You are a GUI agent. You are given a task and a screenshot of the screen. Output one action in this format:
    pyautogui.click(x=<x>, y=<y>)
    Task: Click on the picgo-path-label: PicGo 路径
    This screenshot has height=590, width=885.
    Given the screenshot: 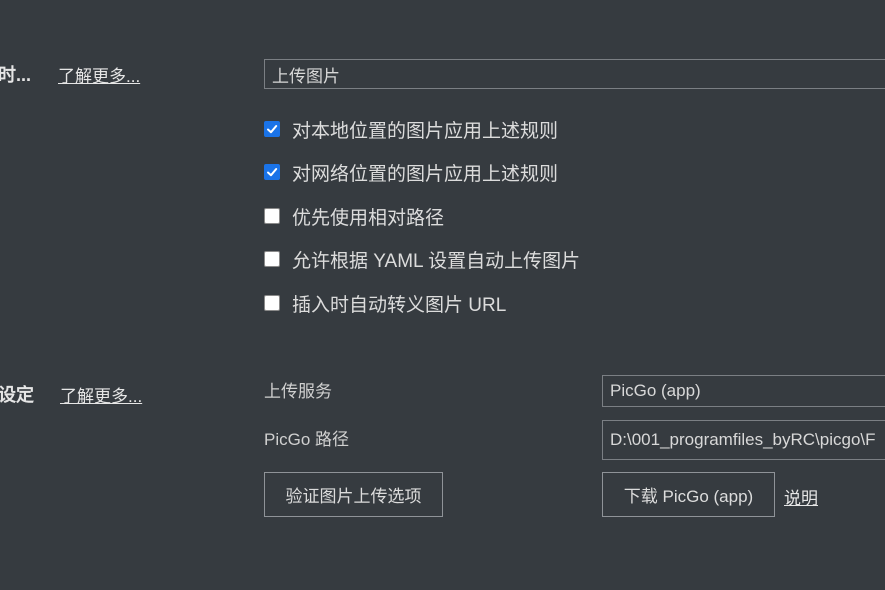 What is the action you would take?
    pyautogui.click(x=307, y=439)
    